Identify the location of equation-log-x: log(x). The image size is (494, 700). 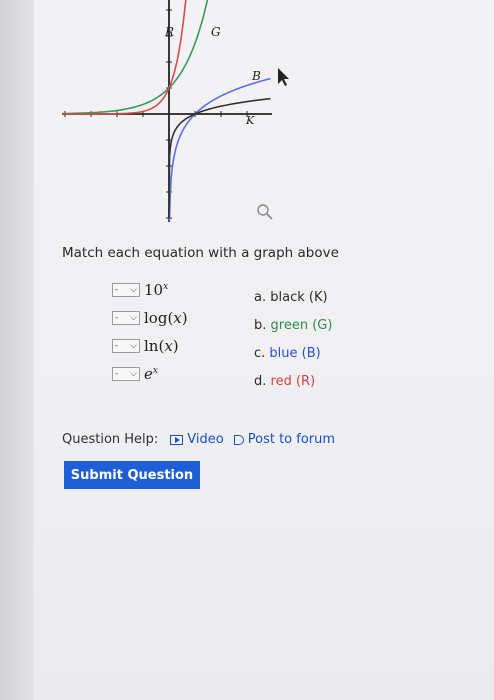
(166, 318).